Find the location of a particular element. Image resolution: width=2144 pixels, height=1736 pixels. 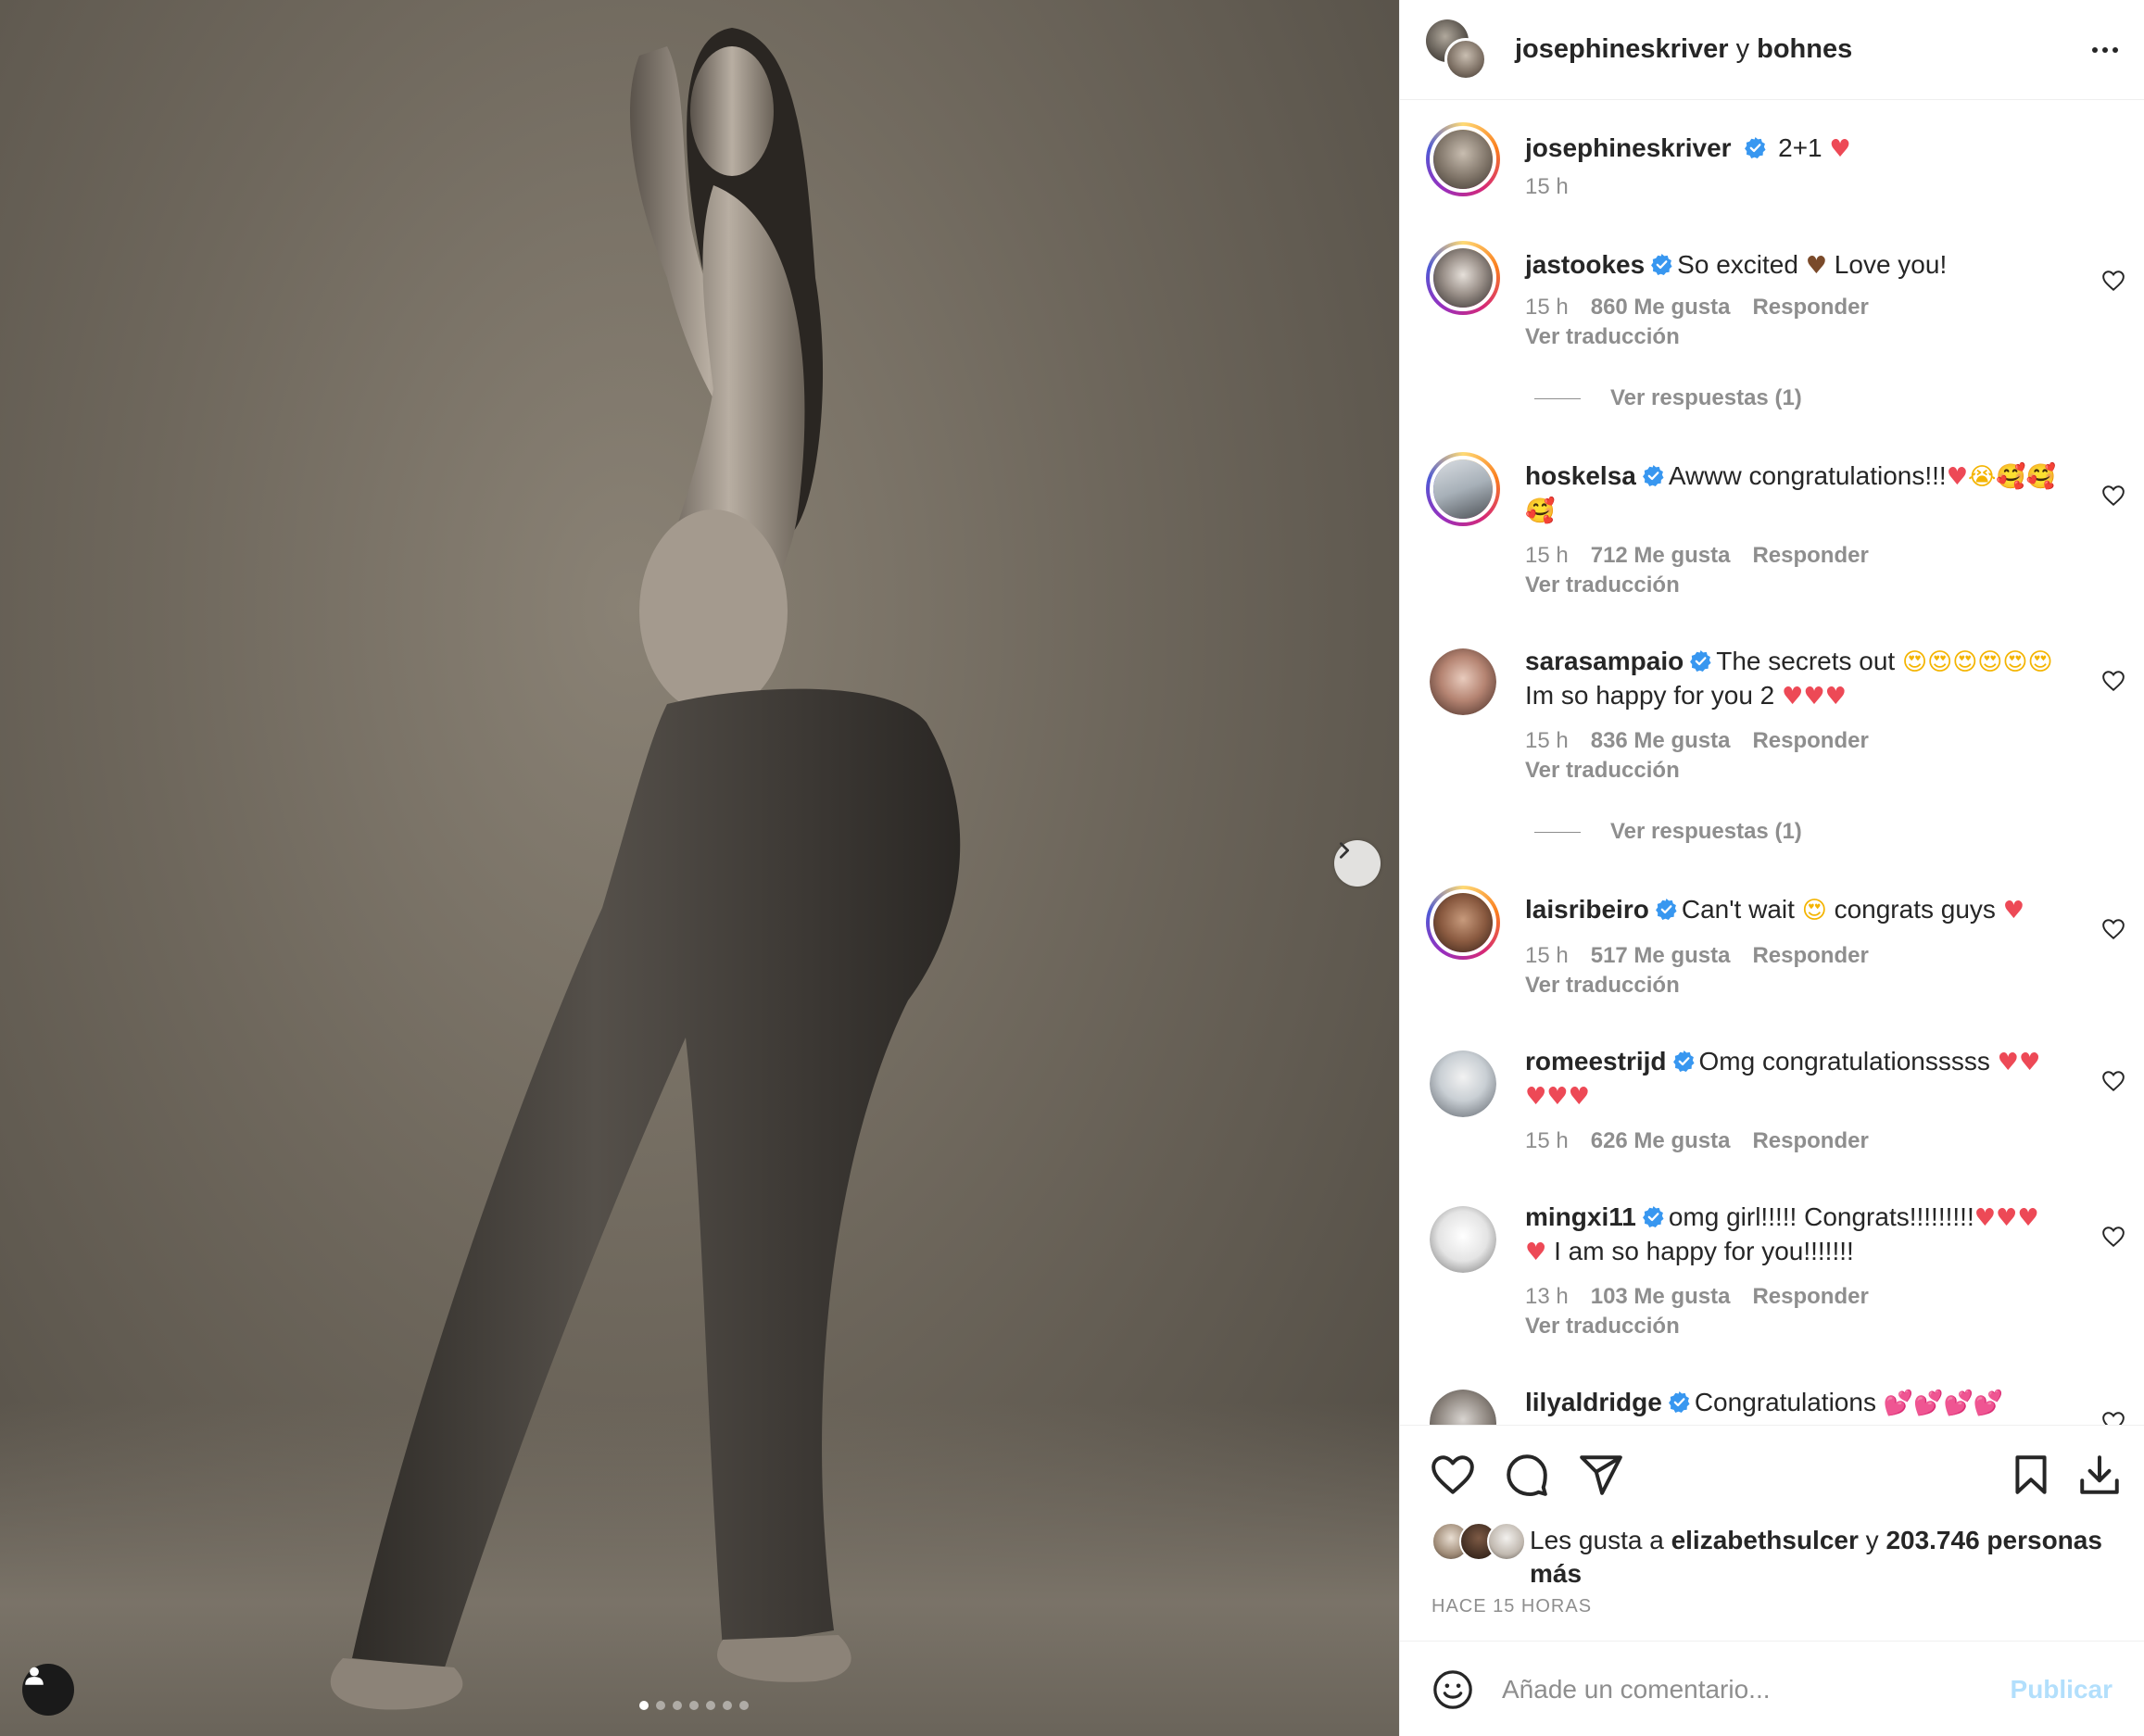

add-comment-bar: Publicar is located at coordinates (1772, 1688).